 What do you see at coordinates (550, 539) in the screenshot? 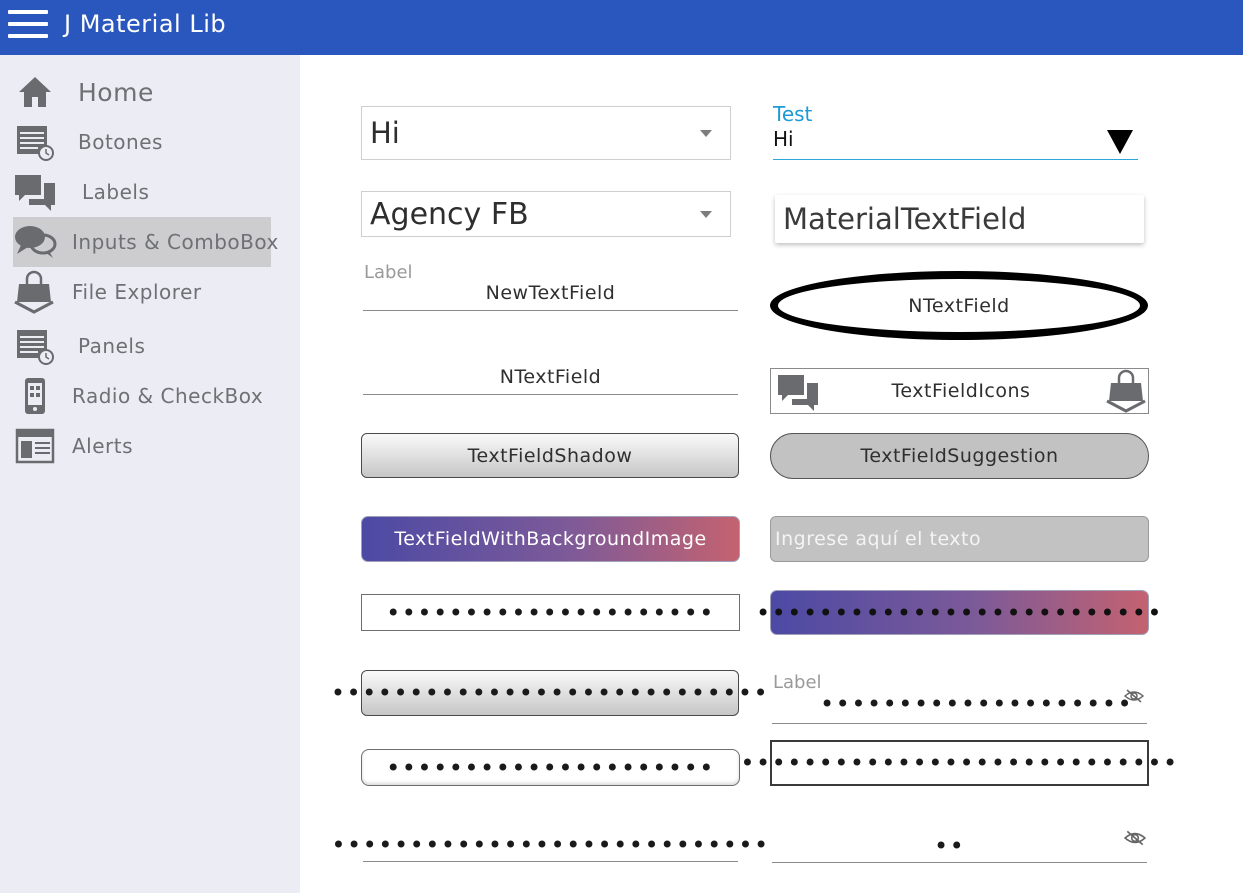
I see `text-field-with-background-image: TextFieldWithBackgroundImage` at bounding box center [550, 539].